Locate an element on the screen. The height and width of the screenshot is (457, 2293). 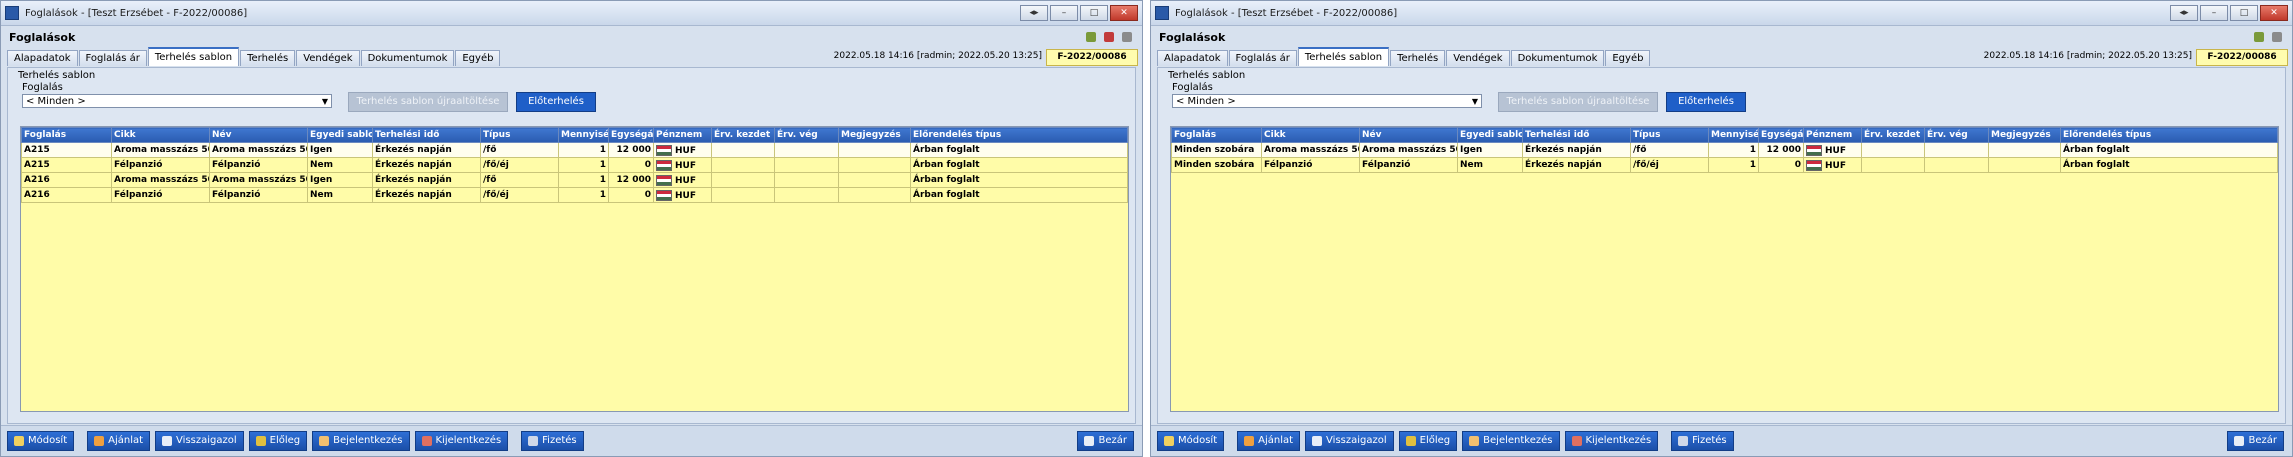
bookmark-icon is located at coordinates (1109, 37).